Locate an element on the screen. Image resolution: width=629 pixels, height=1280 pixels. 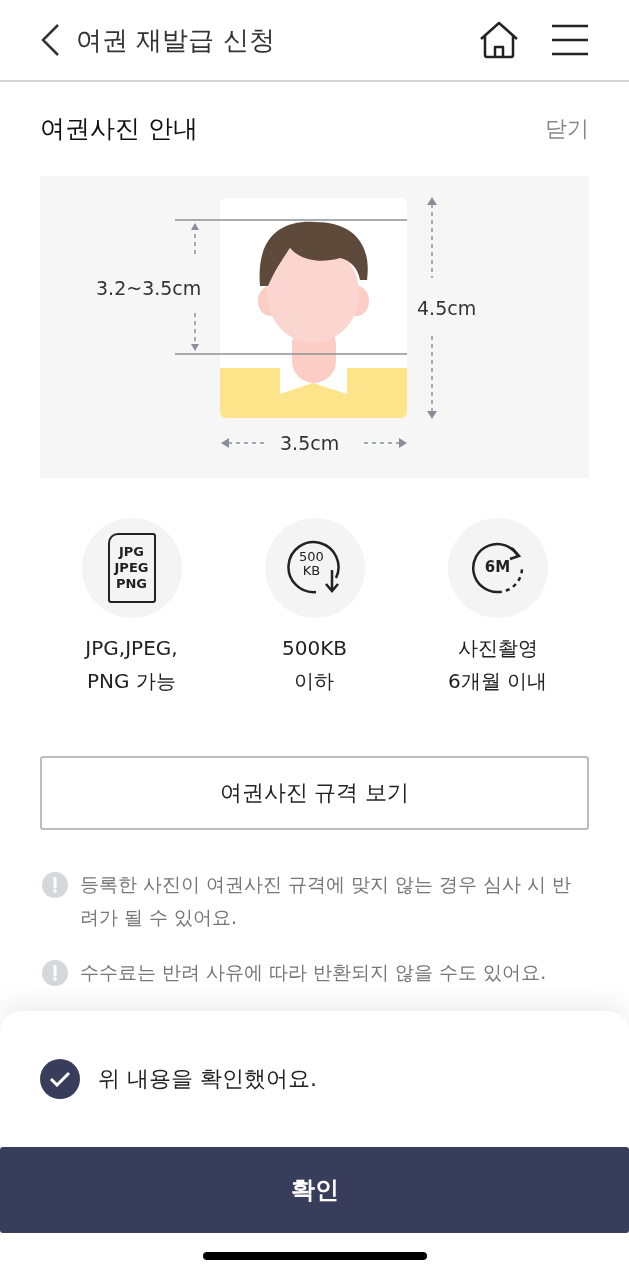
home-button is located at coordinates (499, 40).